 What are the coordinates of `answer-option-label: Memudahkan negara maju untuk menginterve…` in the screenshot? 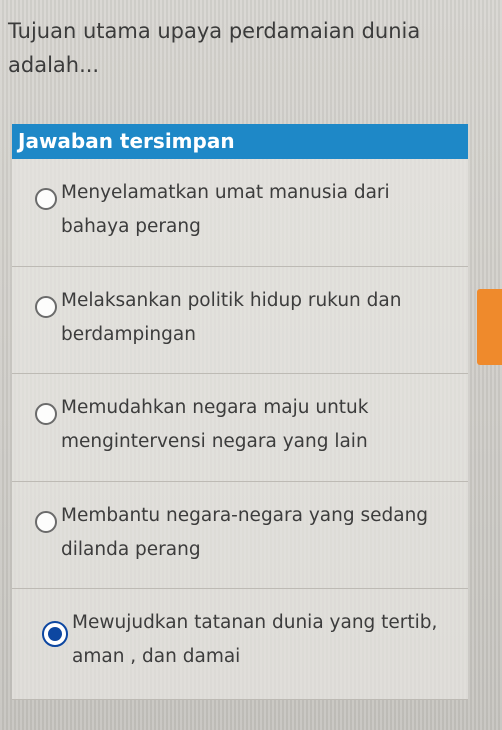 It's located at (215, 424).